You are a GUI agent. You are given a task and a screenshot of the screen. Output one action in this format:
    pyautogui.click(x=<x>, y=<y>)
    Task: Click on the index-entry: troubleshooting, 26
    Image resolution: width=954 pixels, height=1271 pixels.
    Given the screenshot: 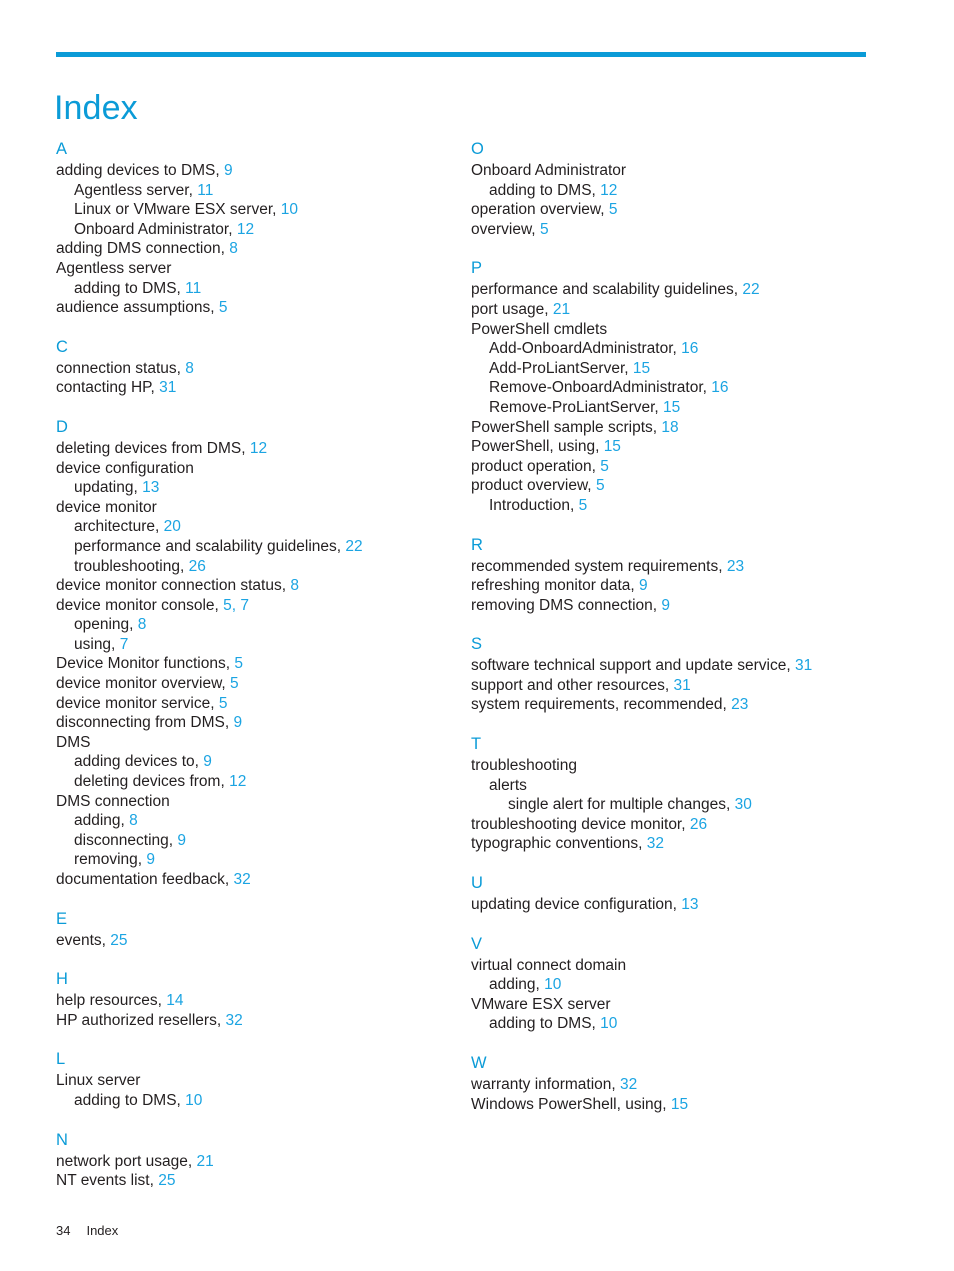 What is the action you would take?
    pyautogui.click(x=251, y=567)
    